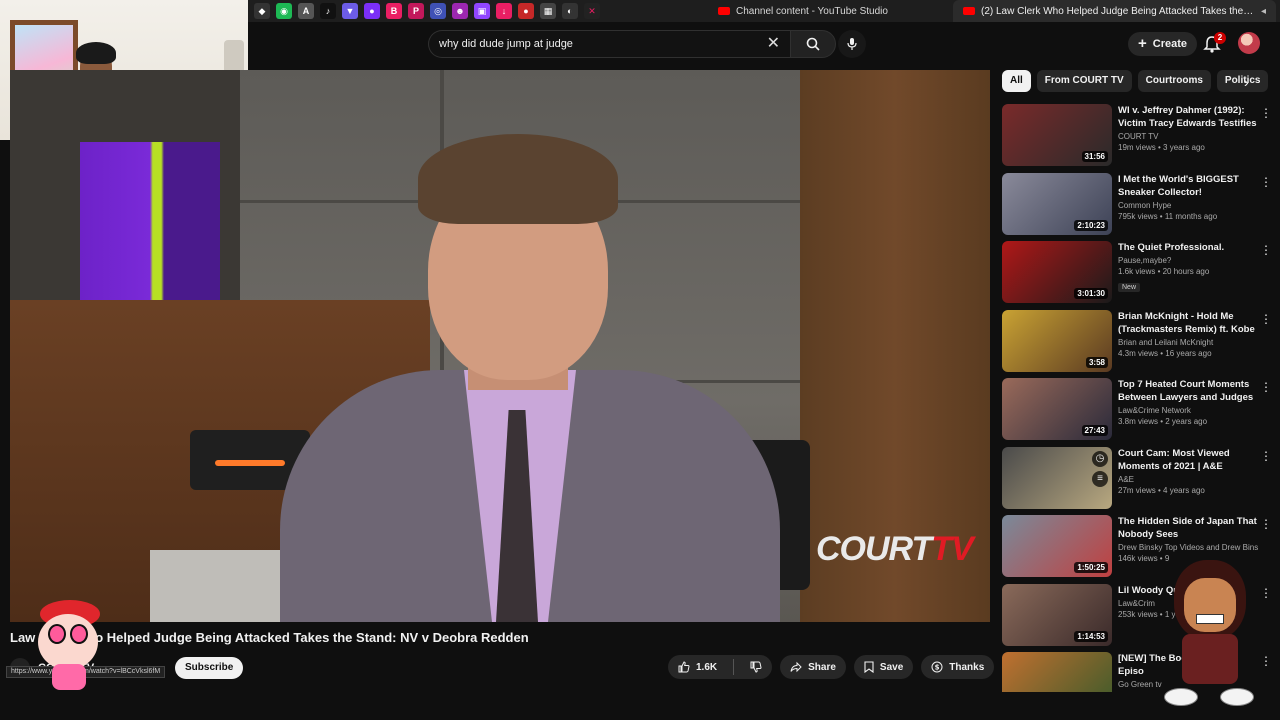  Describe the element at coordinates (306, 11) in the screenshot. I see `a-icon: A` at that location.